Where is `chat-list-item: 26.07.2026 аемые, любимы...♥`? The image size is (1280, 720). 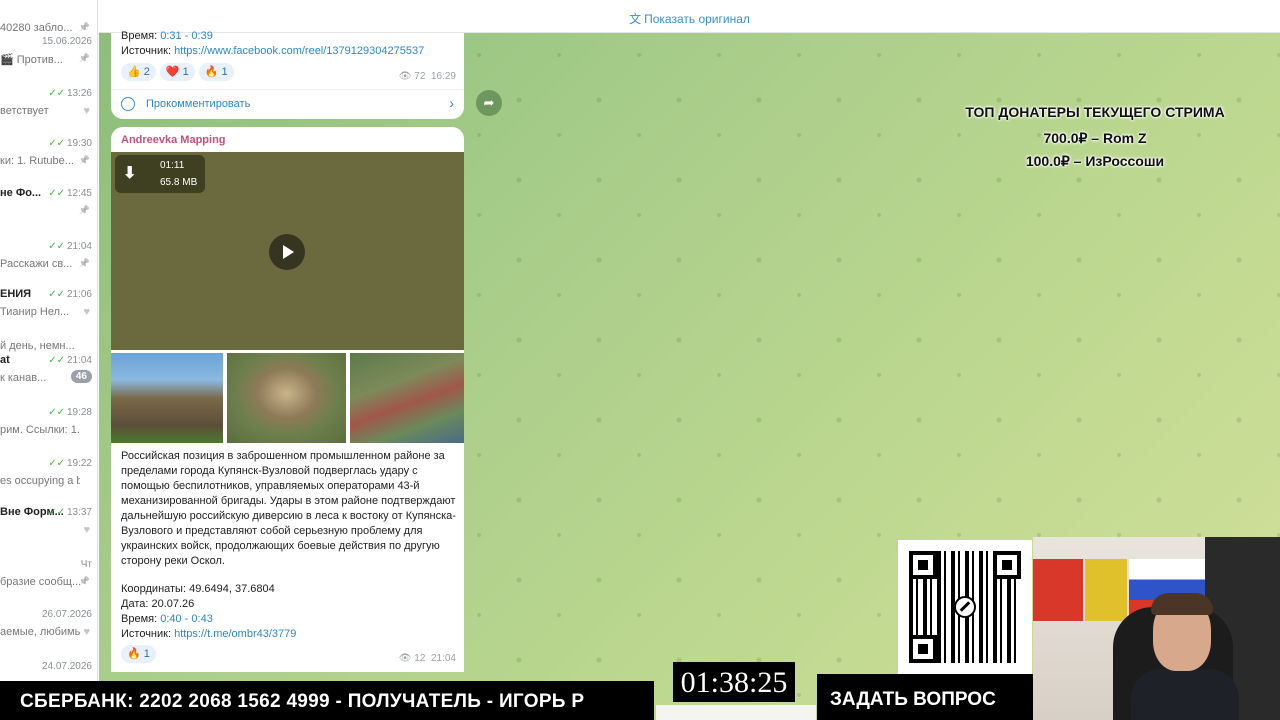
chat-list-item: 26.07.2026 аемые, любимы...♥ is located at coordinates (48, 630).